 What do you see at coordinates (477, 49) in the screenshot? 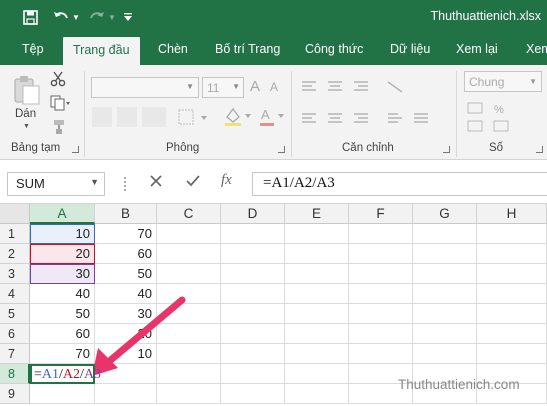
I see `tab-review: Xem lại` at bounding box center [477, 49].